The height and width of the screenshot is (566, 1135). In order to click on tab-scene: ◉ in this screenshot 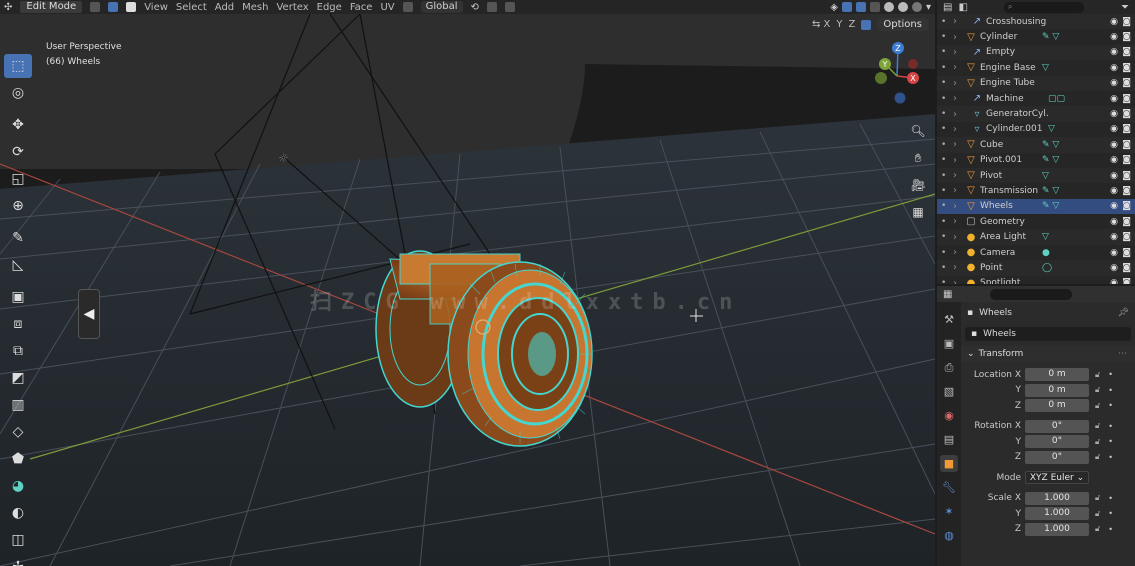, I will do `click(949, 415)`.